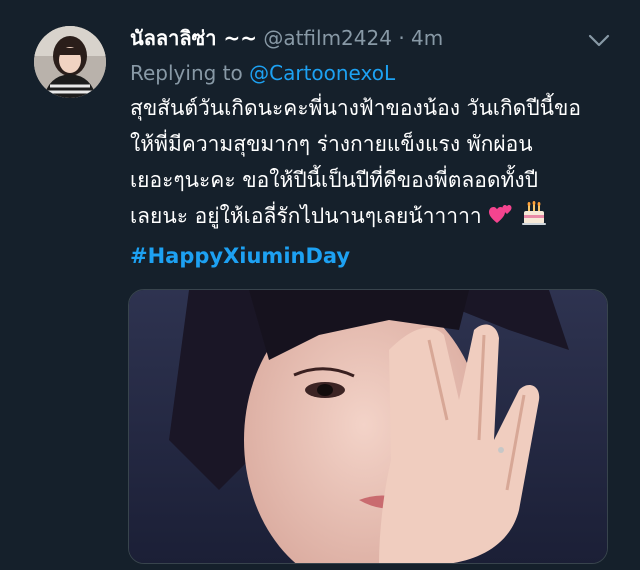 The image size is (640, 570). I want to click on replying-to: Replying to @CartoonexoL, so click(262, 73).